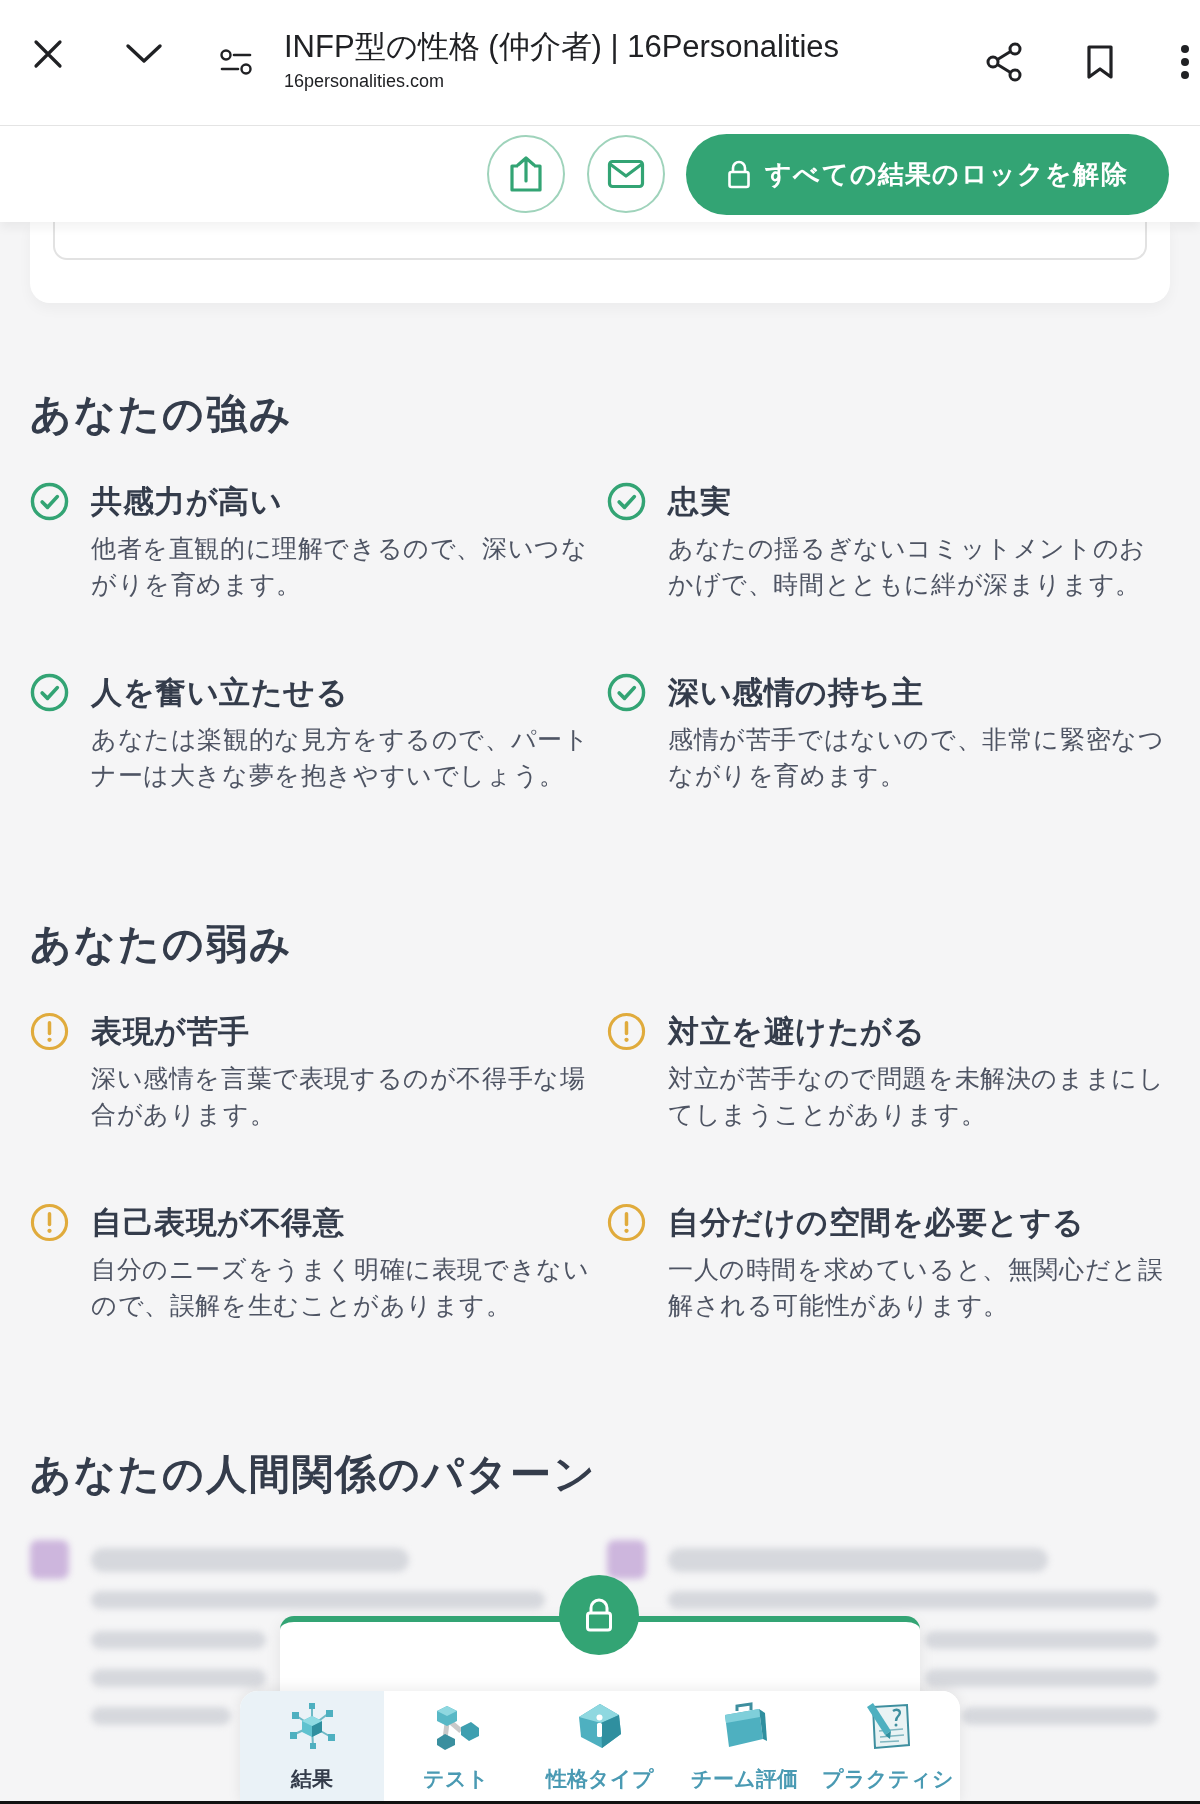  What do you see at coordinates (218, 1223) in the screenshot?
I see `item-title: 自己表現が不得意` at bounding box center [218, 1223].